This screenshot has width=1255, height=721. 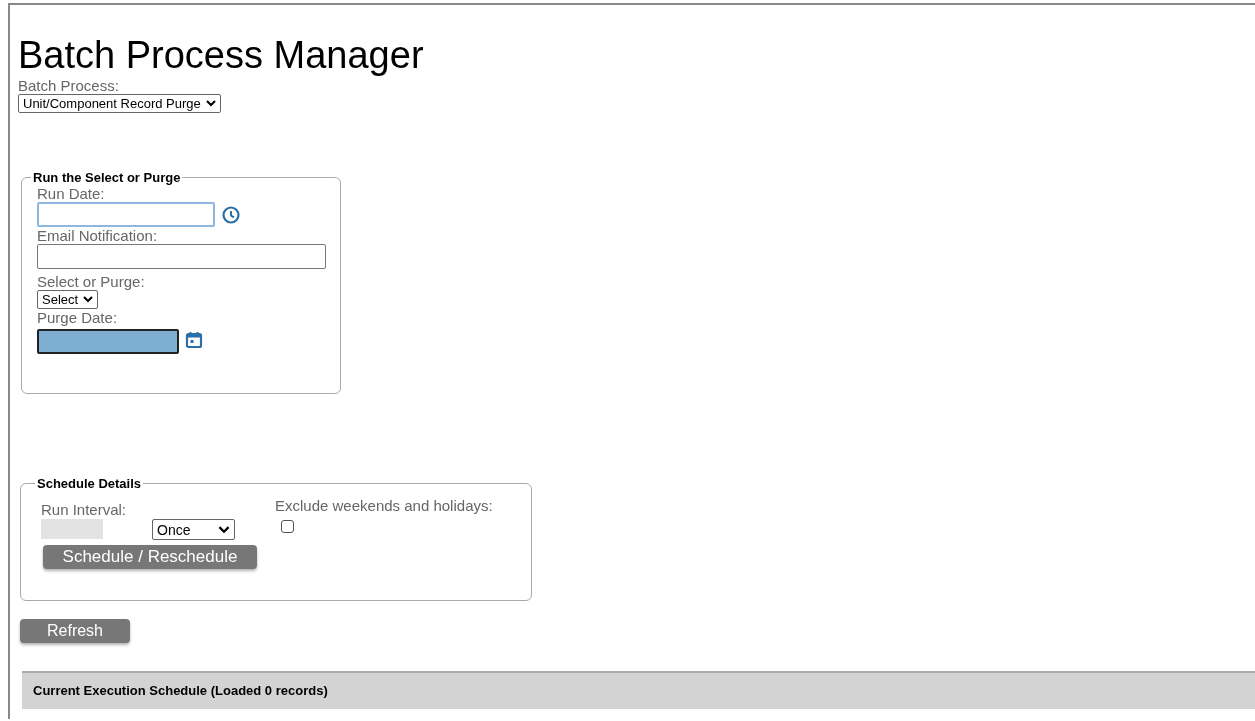 What do you see at coordinates (193, 529) in the screenshot?
I see `interval-dropdown: Once` at bounding box center [193, 529].